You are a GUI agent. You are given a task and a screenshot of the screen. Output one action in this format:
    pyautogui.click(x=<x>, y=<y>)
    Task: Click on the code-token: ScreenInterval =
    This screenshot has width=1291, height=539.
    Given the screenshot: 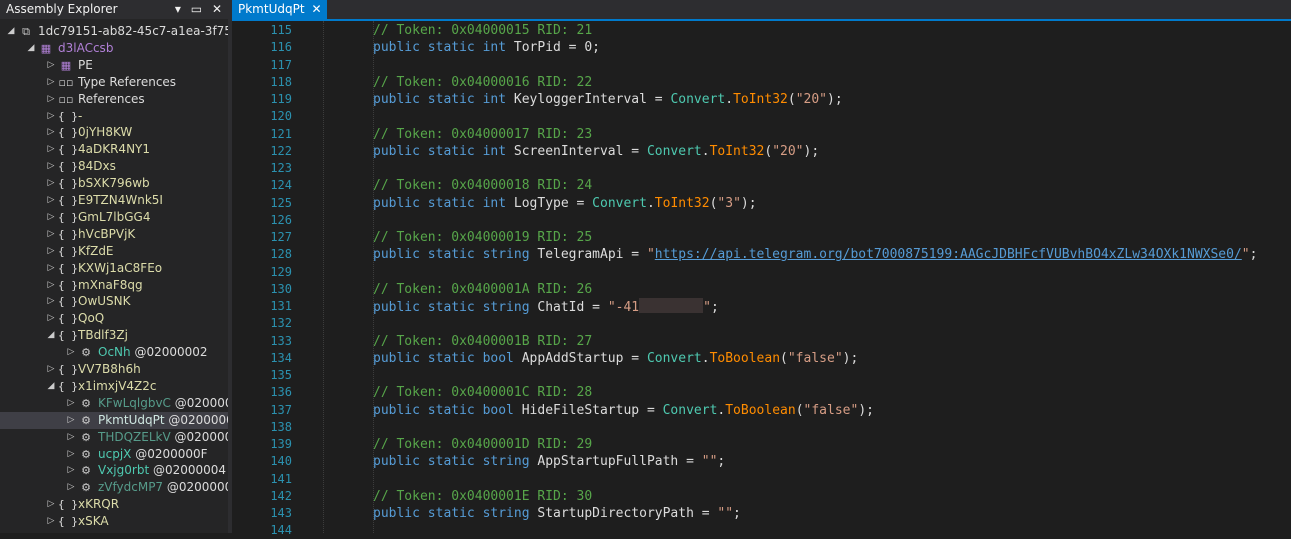 What is the action you would take?
    pyautogui.click(x=580, y=151)
    